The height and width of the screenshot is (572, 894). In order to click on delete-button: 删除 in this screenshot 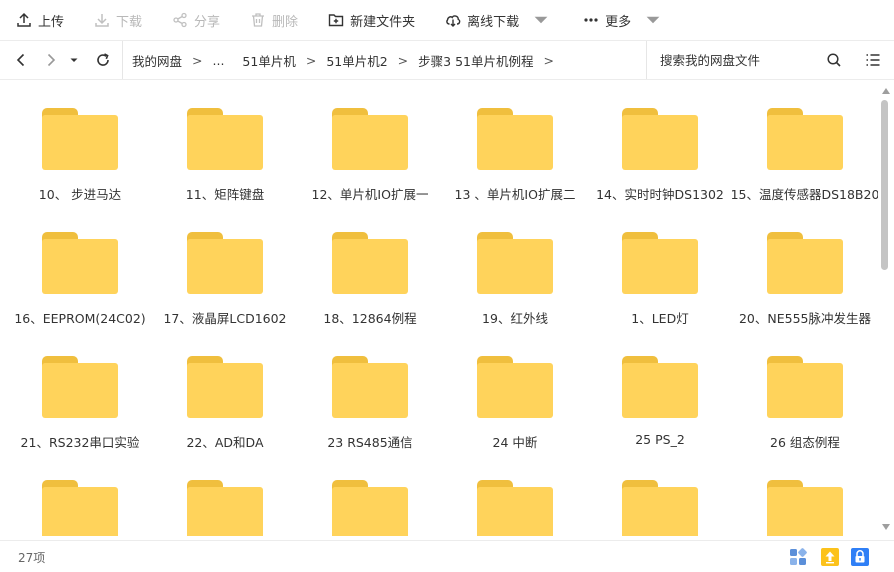, I will do `click(274, 20)`.